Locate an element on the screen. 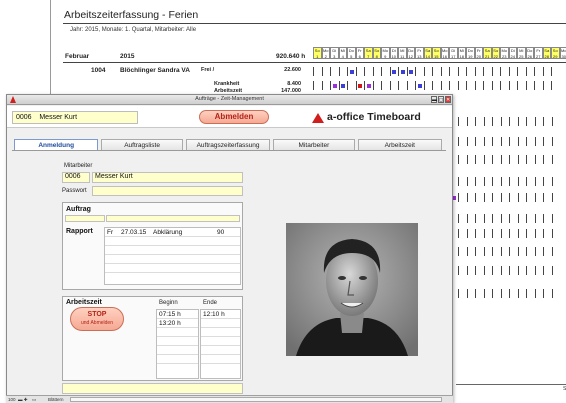 The height and width of the screenshot is (403, 566). stop-and-logout-button: STOP und Abmelden is located at coordinates (97, 319).